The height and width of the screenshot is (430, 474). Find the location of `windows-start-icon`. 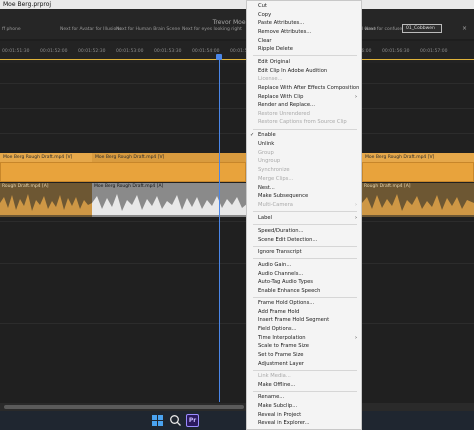

windows-start-icon is located at coordinates (157, 420).